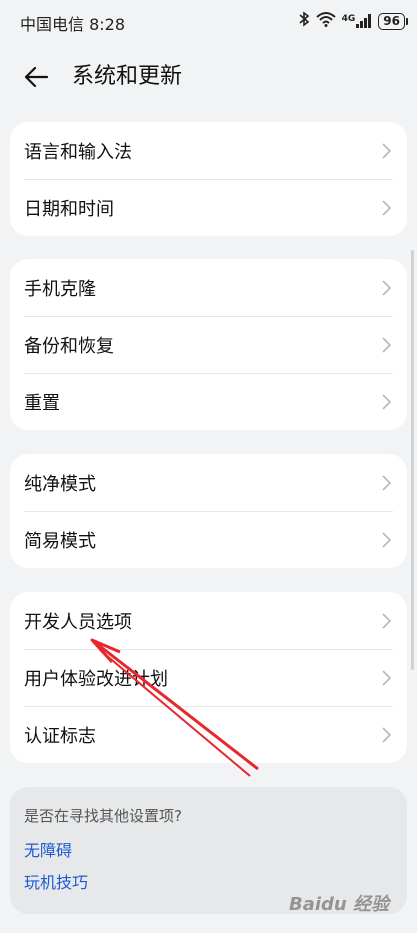 The image size is (417, 933). Describe the element at coordinates (208, 620) in the screenshot. I see `list-item-developer-options: 开发人员选项` at that location.